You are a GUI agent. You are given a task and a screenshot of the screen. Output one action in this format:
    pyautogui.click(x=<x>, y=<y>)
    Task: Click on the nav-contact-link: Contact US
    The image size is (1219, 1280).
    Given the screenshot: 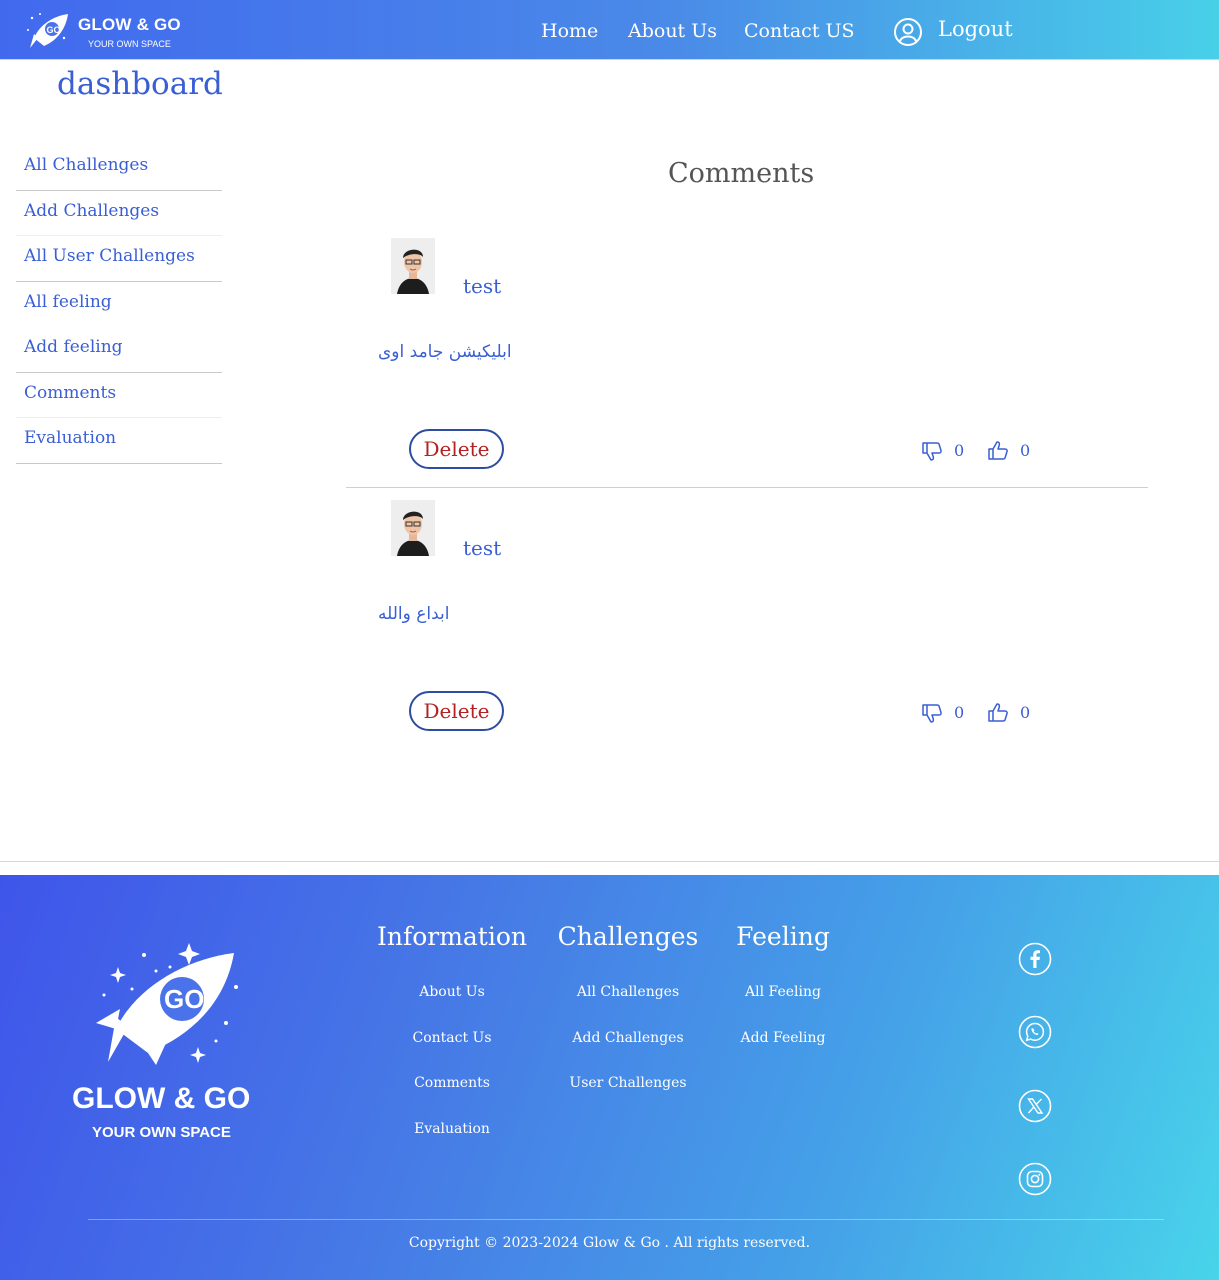 What is the action you would take?
    pyautogui.click(x=799, y=31)
    